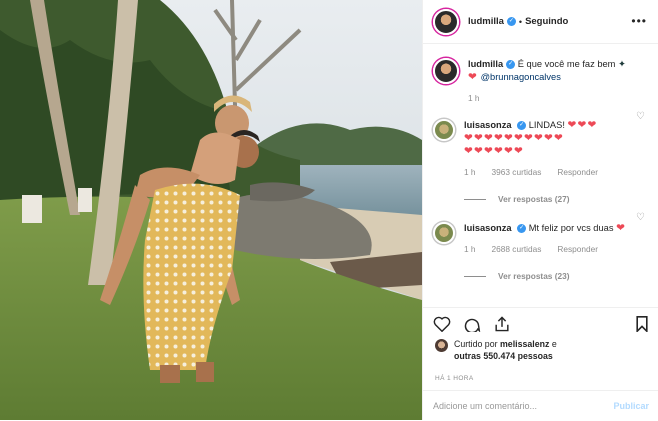 The width and height of the screenshot is (658, 421). I want to click on save-bookmark-button, so click(642, 324).